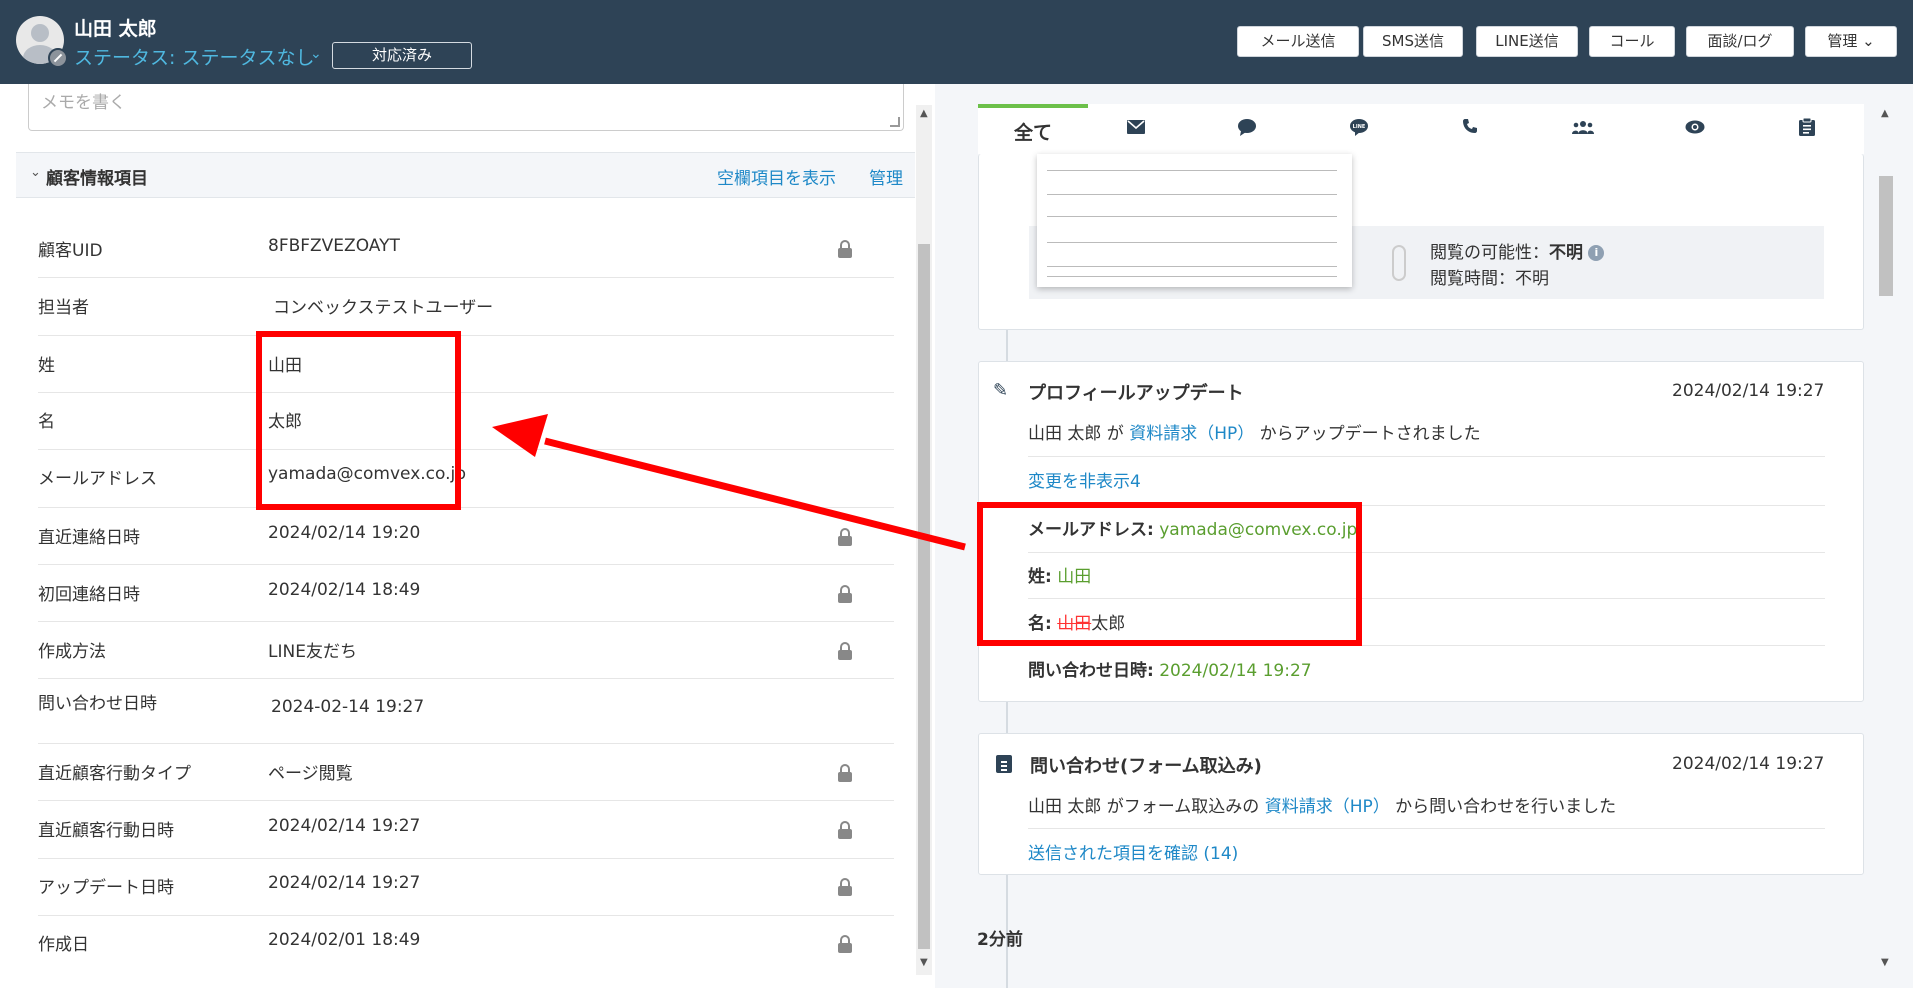  What do you see at coordinates (58, 58) in the screenshot?
I see `ban-icon` at bounding box center [58, 58].